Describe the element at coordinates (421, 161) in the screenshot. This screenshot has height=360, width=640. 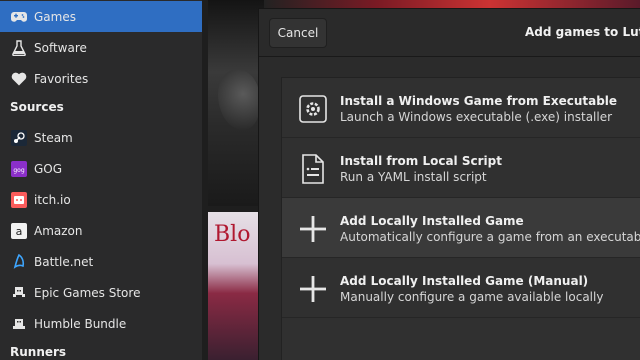
I see `option-title: Install from Local Script` at that location.